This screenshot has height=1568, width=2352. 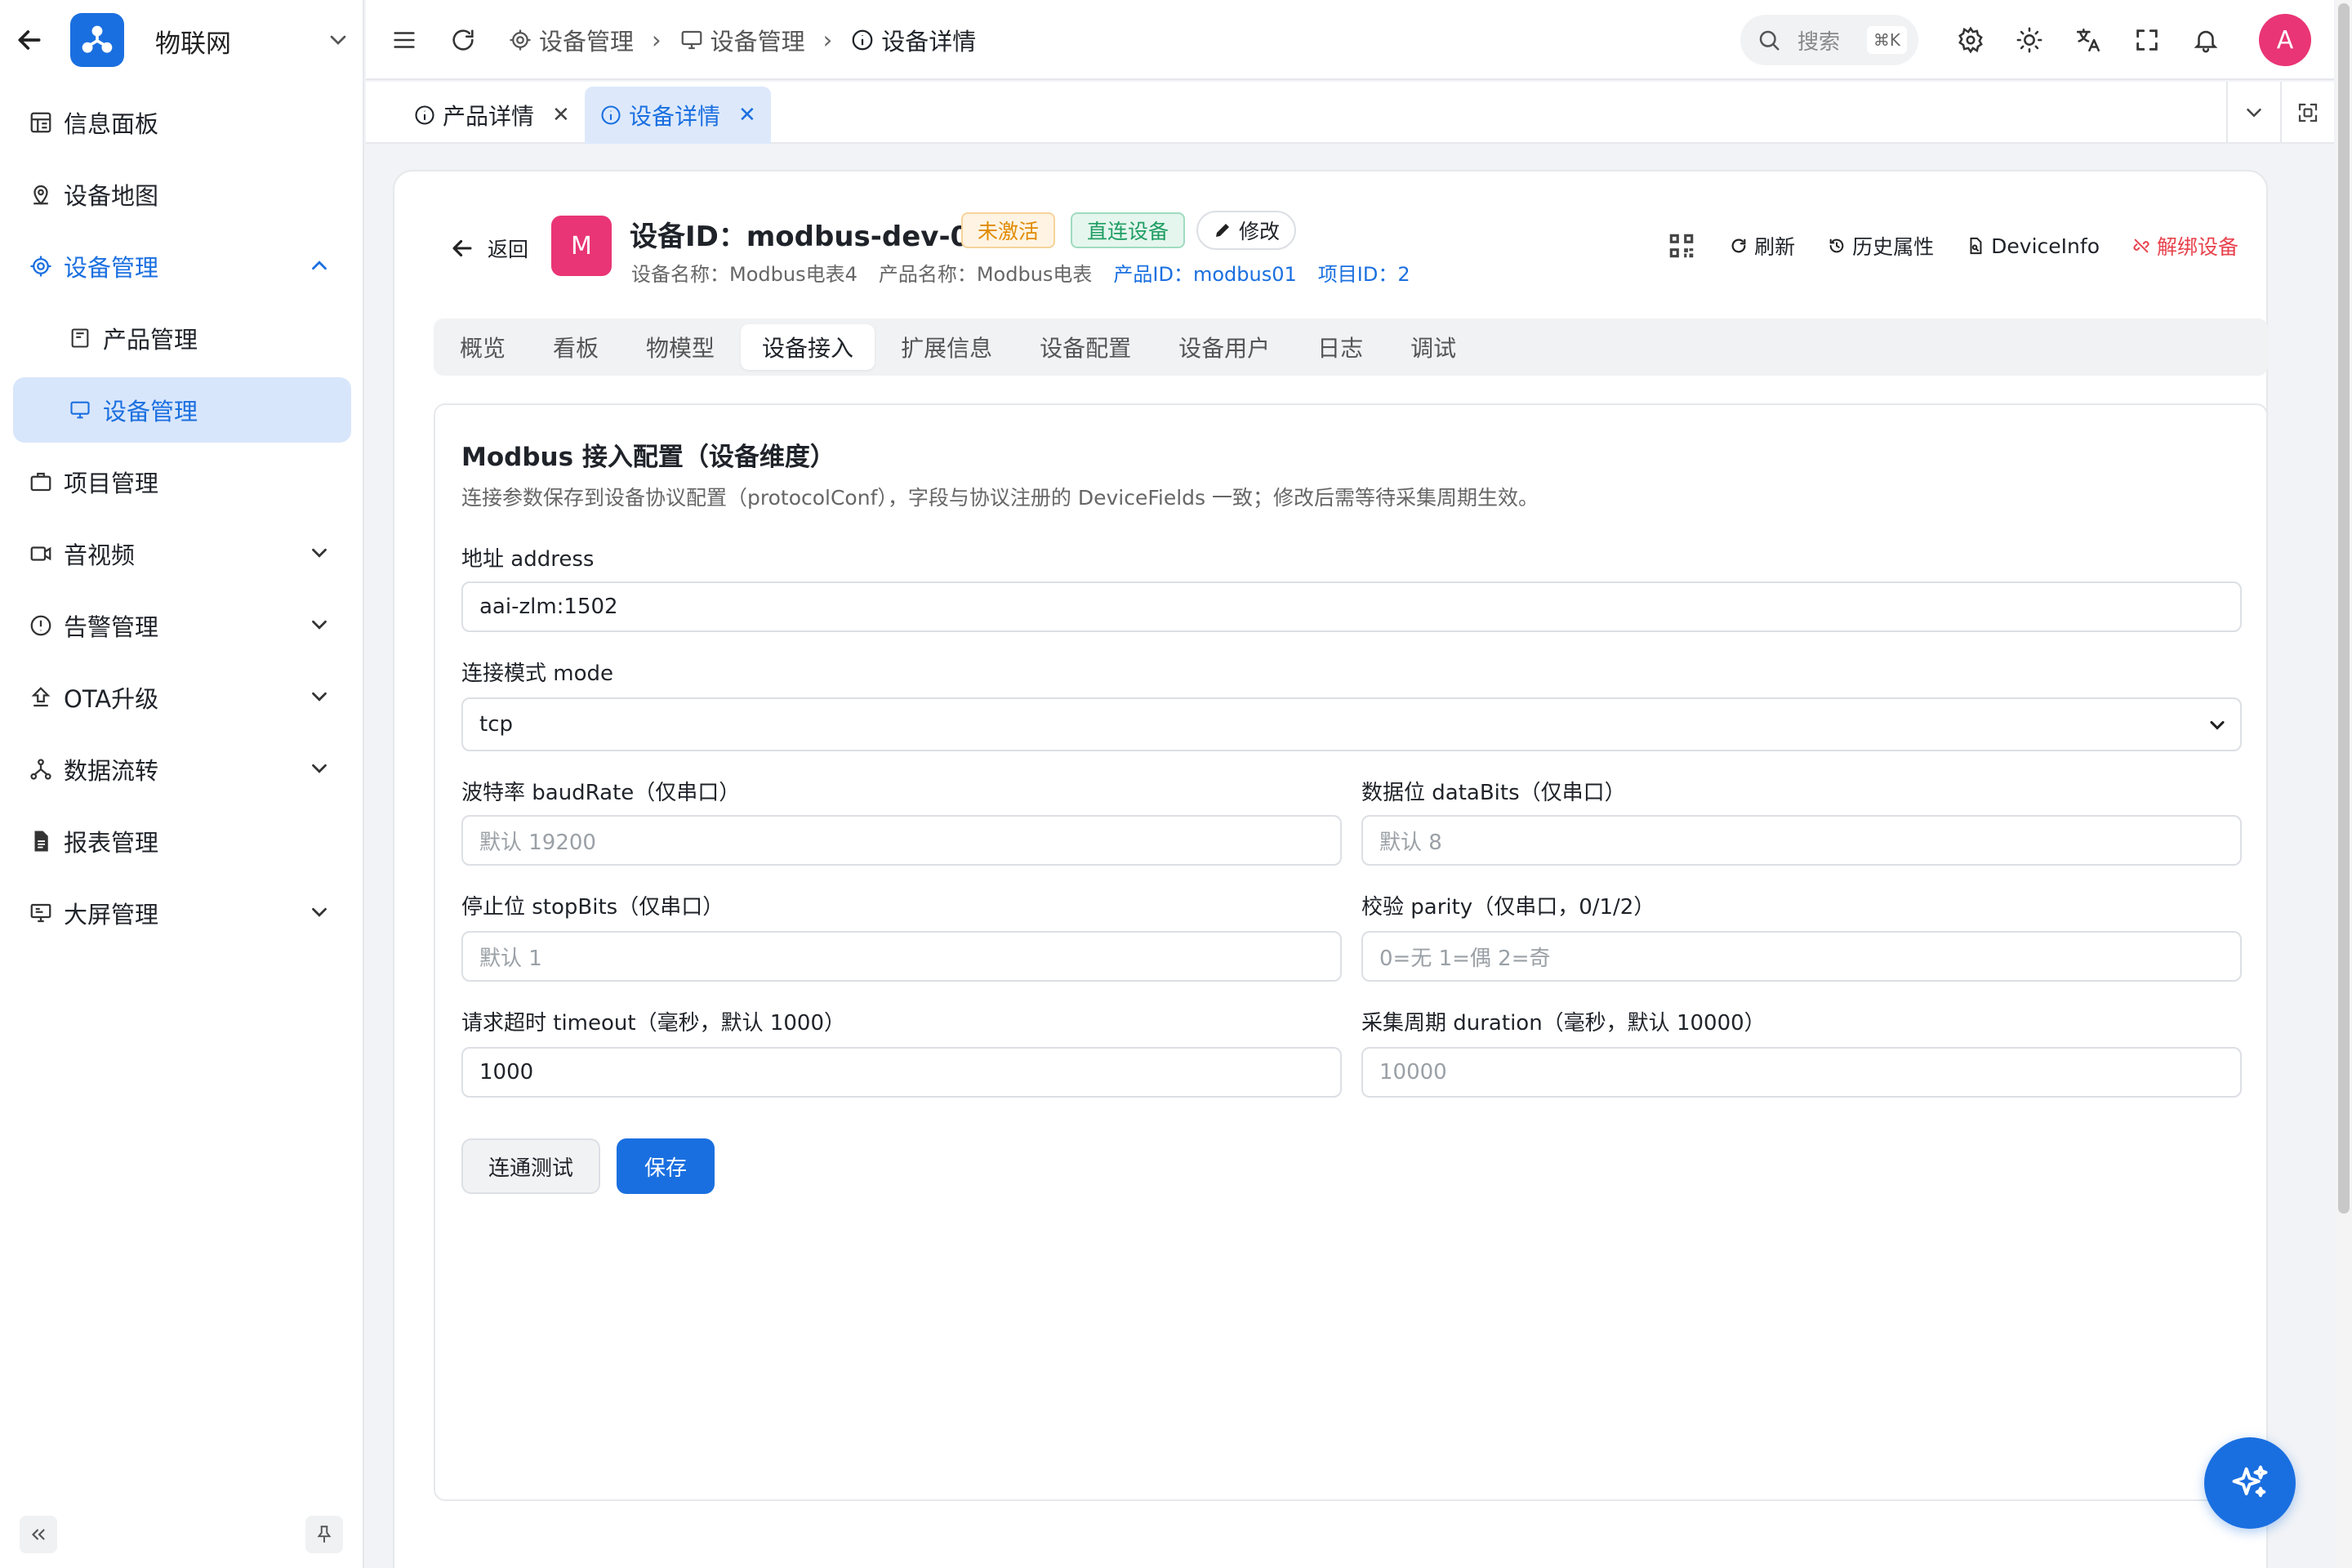 What do you see at coordinates (530, 1166) in the screenshot?
I see `connectivity-test-button: 连通测试` at bounding box center [530, 1166].